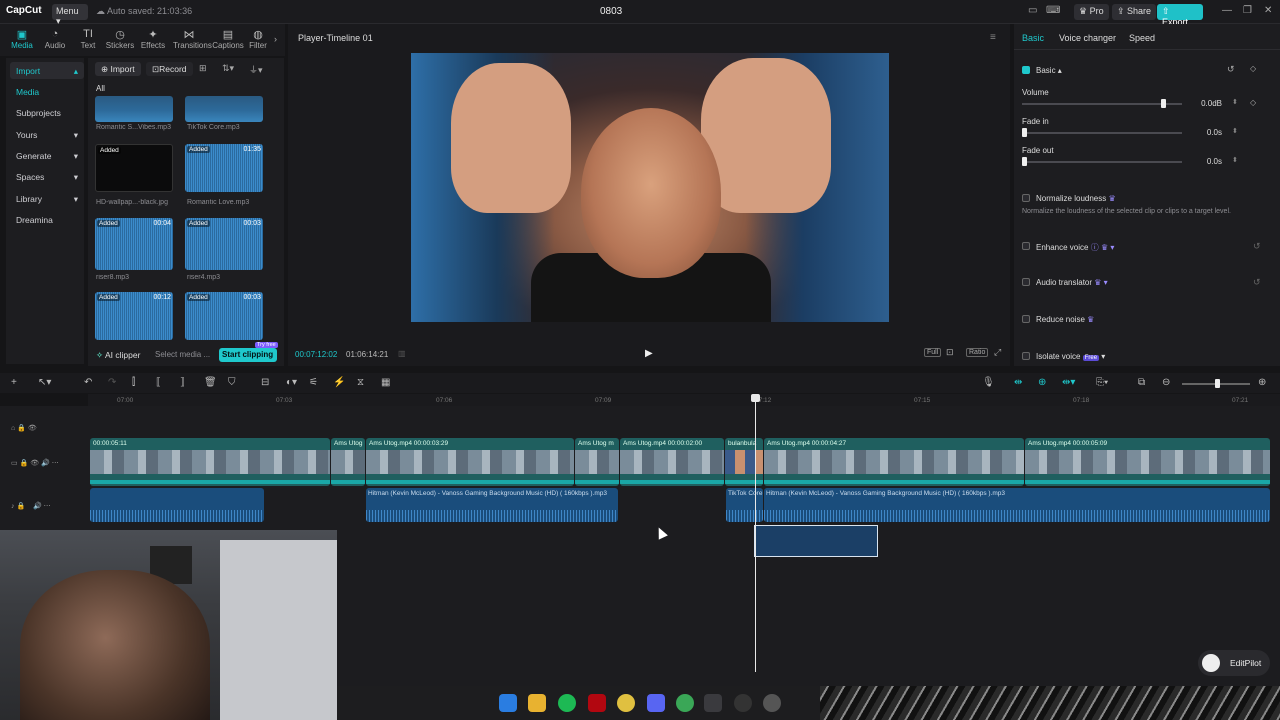  Describe the element at coordinates (1033, 38) in the screenshot. I see `tab-basic: Basic` at that location.